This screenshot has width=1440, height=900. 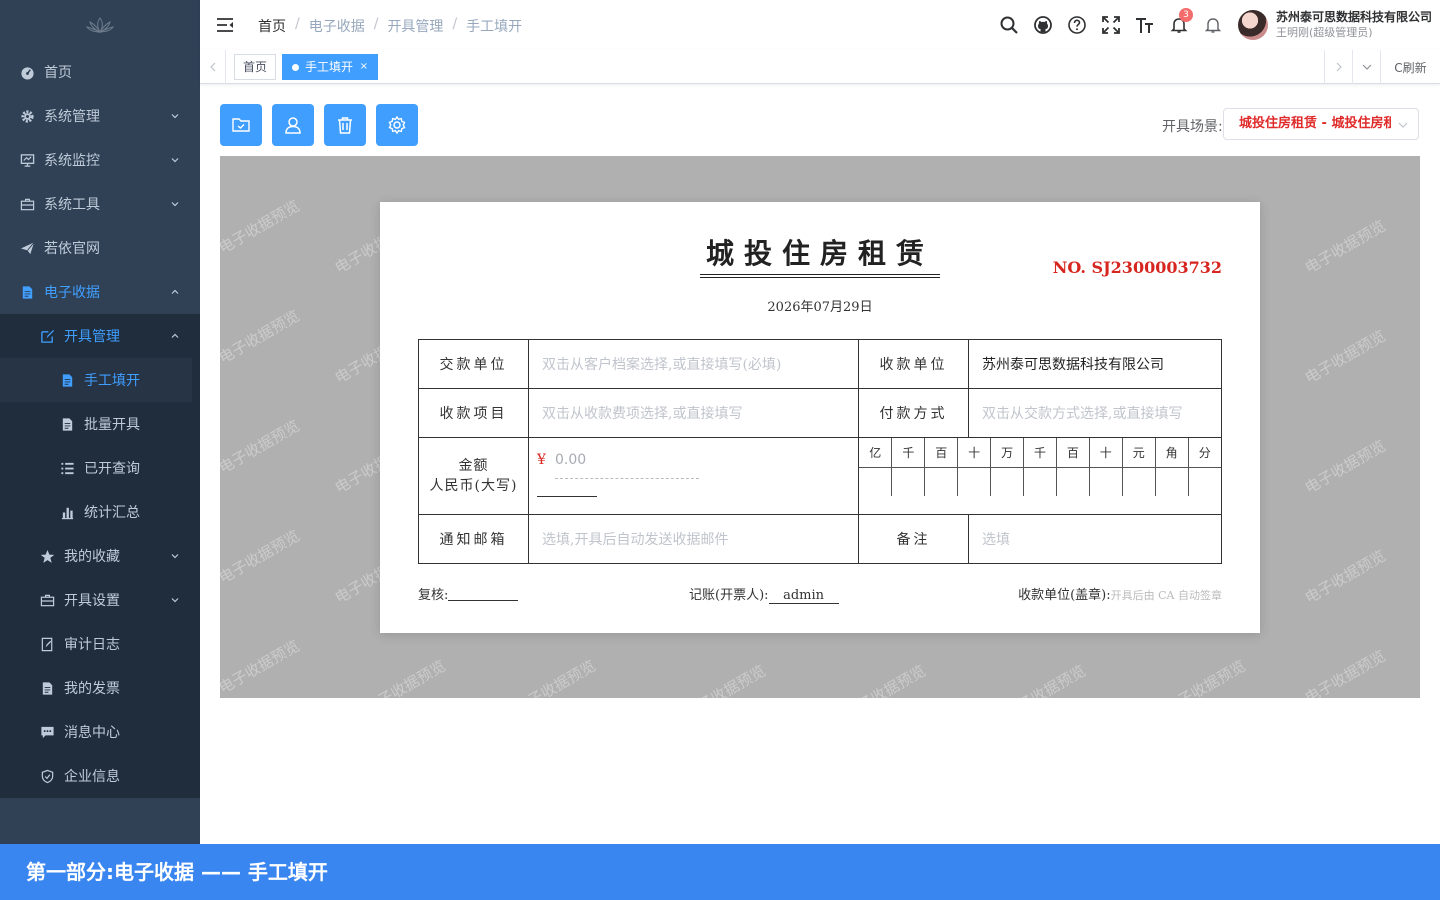 What do you see at coordinates (100, 292) in the screenshot?
I see `sidebar-item-e-receipt: 电子收据` at bounding box center [100, 292].